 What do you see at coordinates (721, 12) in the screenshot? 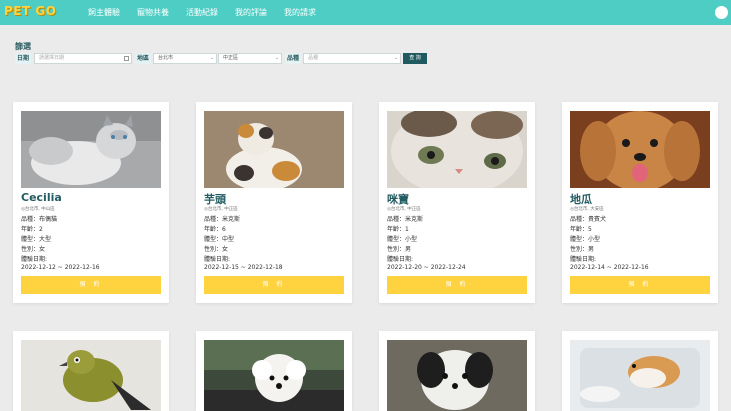
I see `user-avatar` at bounding box center [721, 12].